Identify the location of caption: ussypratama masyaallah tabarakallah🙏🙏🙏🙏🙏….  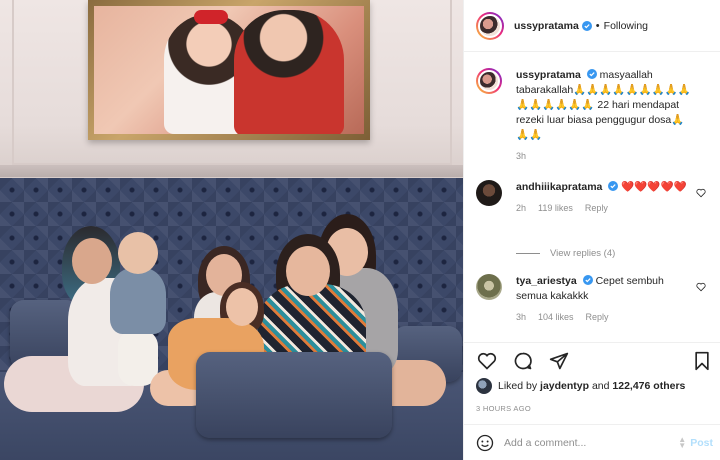
(596, 114).